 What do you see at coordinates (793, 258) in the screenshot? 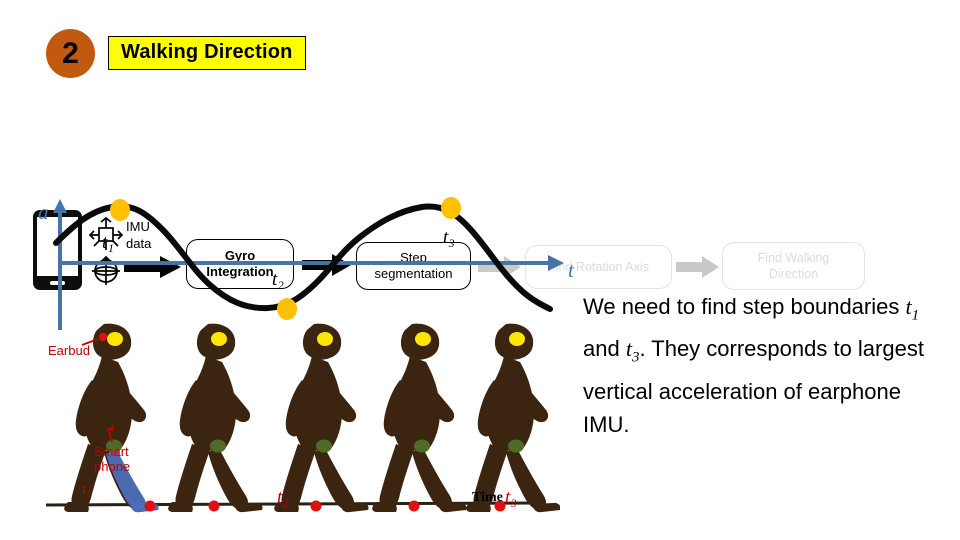
I see `stage-walk-line1: Find Walking` at bounding box center [793, 258].